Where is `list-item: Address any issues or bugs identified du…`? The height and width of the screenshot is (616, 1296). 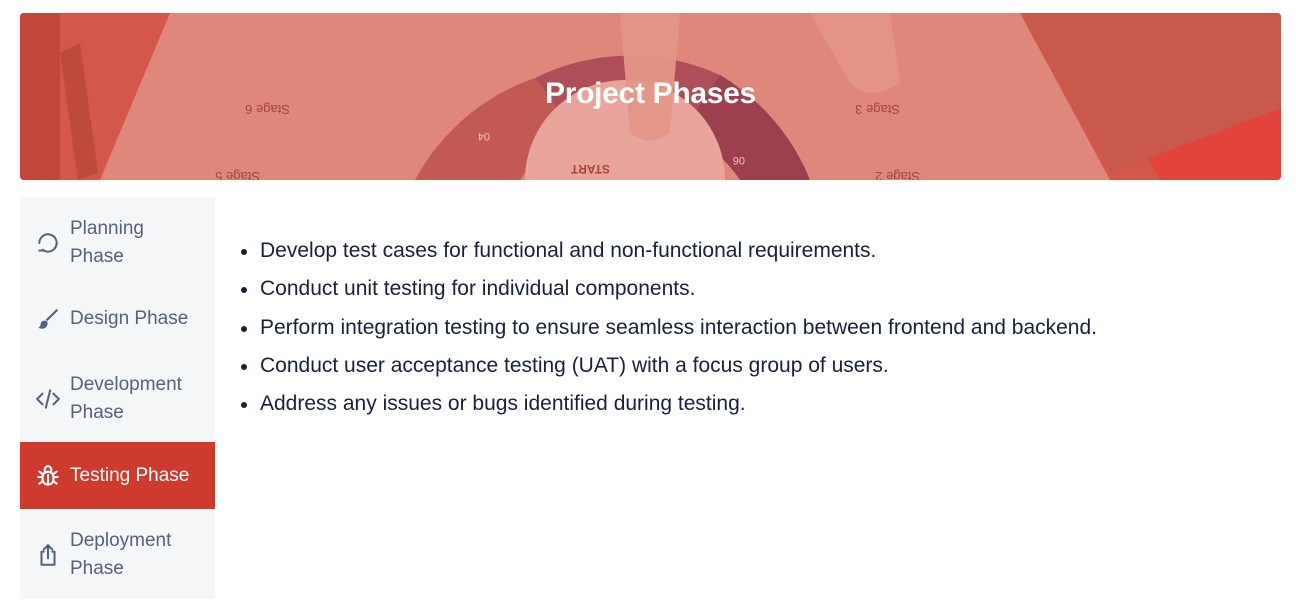 list-item: Address any issues or bugs identified du… is located at coordinates (756, 404).